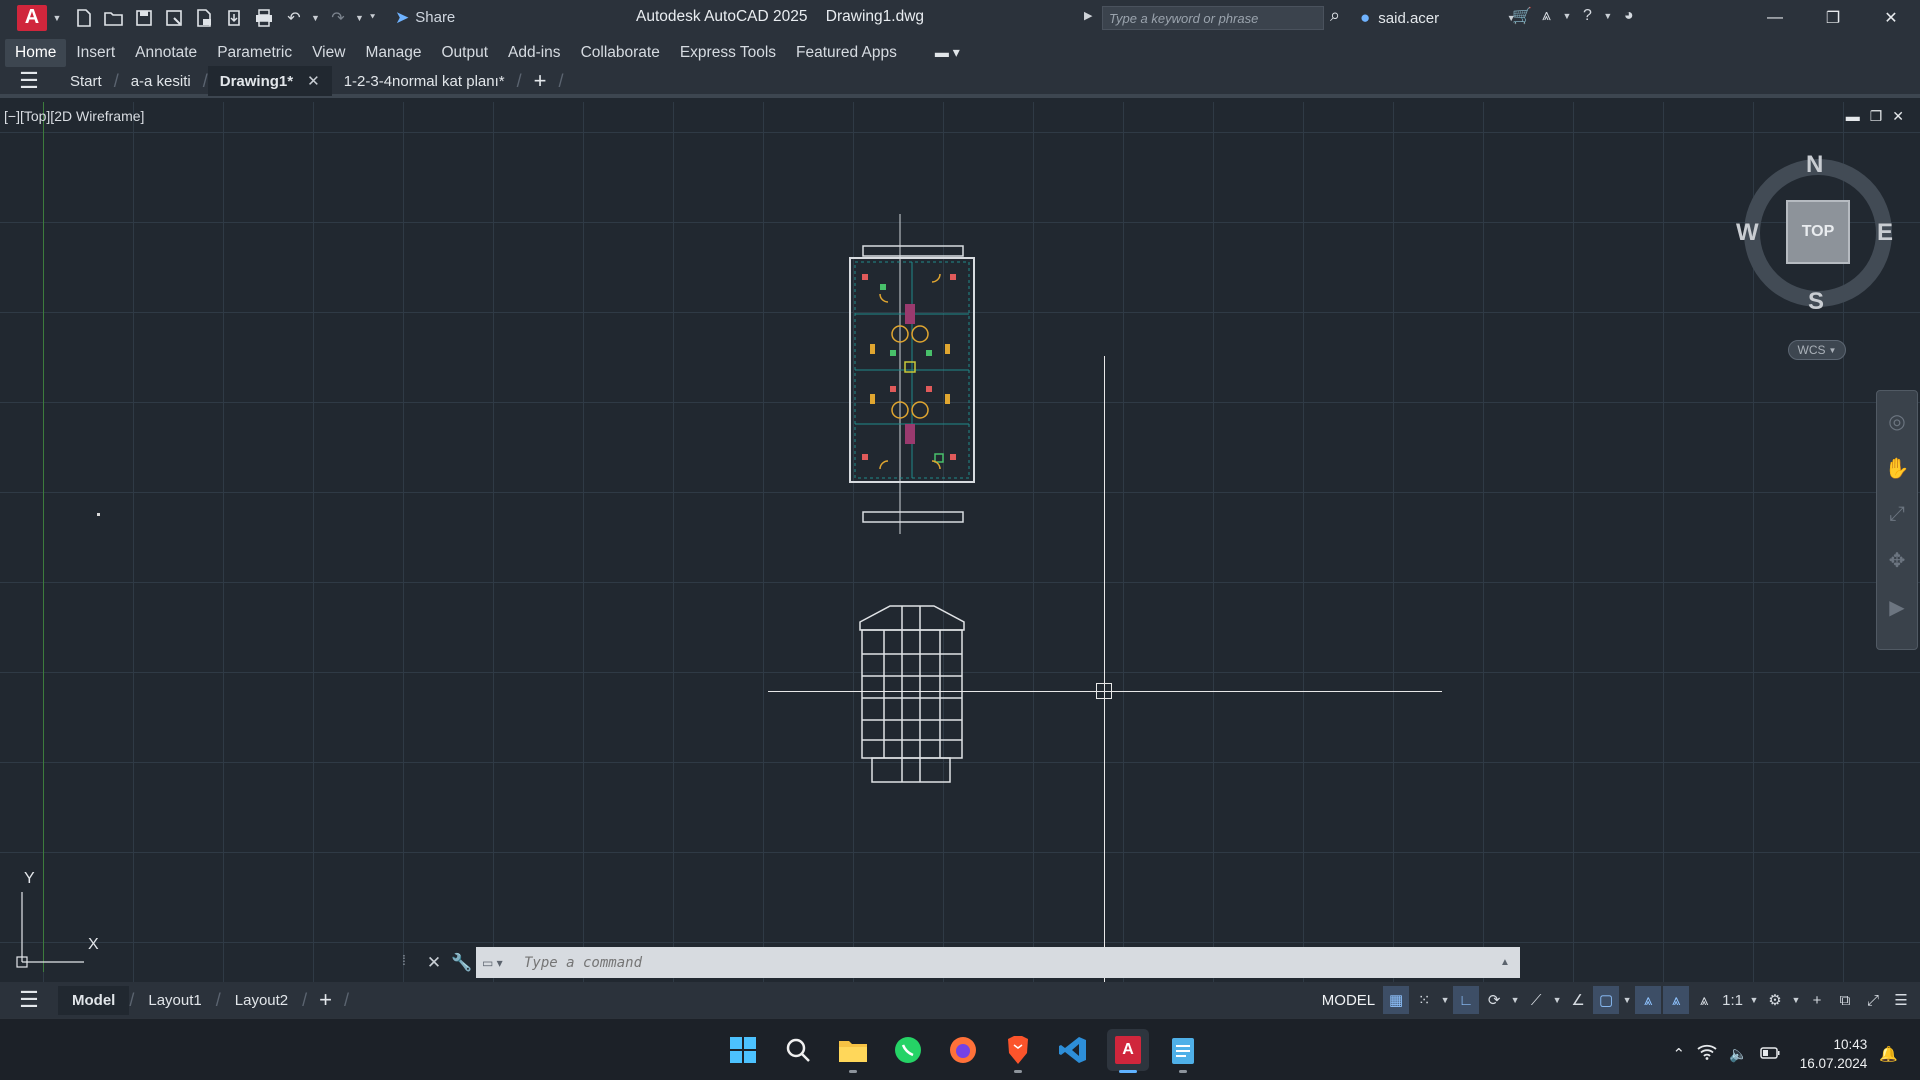  What do you see at coordinates (29, 81) in the screenshot?
I see `file-tabs-menu-icon: ☰` at bounding box center [29, 81].